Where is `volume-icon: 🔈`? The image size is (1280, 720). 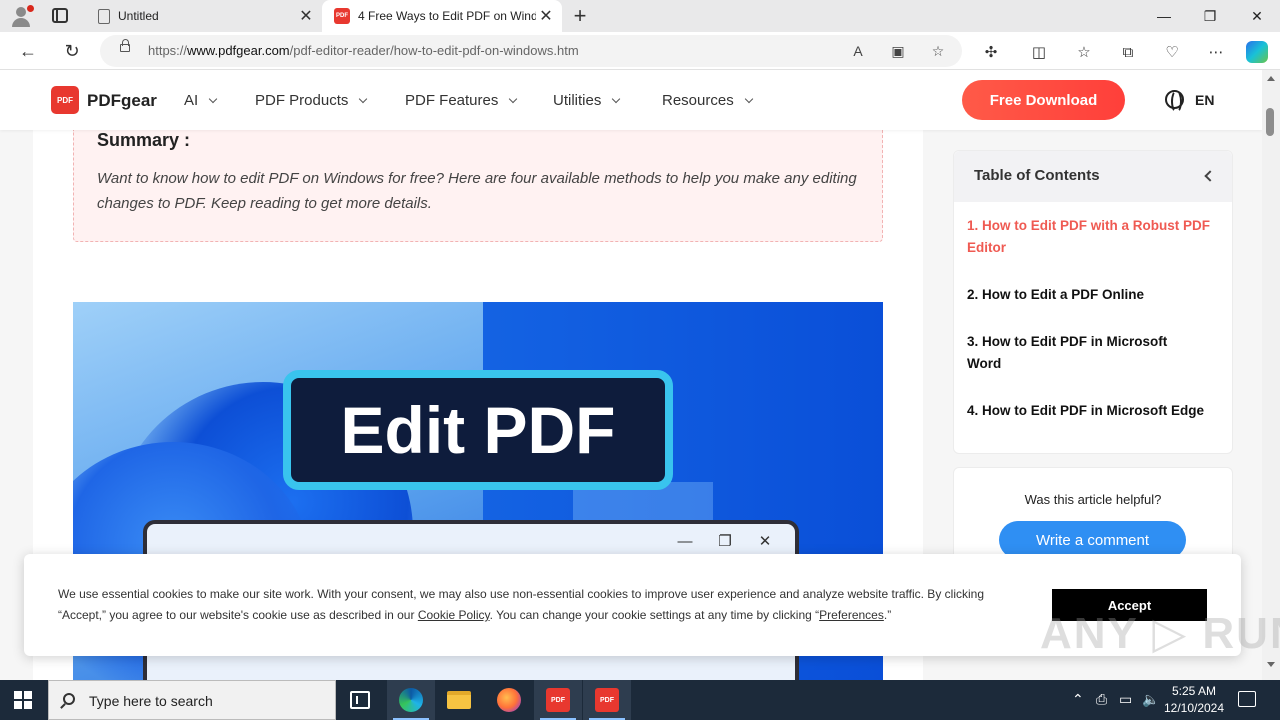 volume-icon: 🔈 is located at coordinates (1150, 699).